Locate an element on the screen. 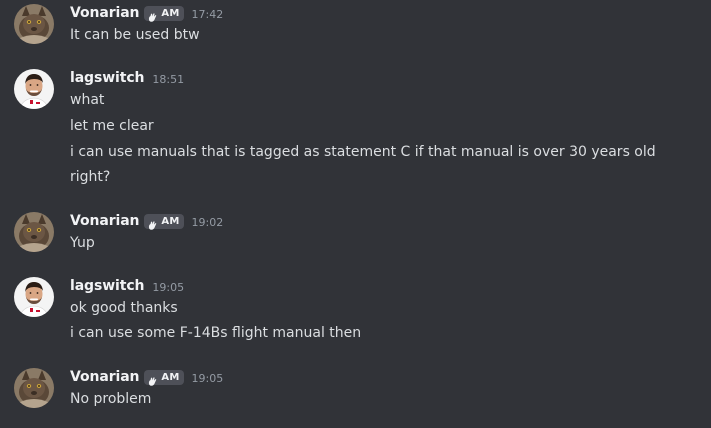  timestamp: 18:51 is located at coordinates (168, 79).